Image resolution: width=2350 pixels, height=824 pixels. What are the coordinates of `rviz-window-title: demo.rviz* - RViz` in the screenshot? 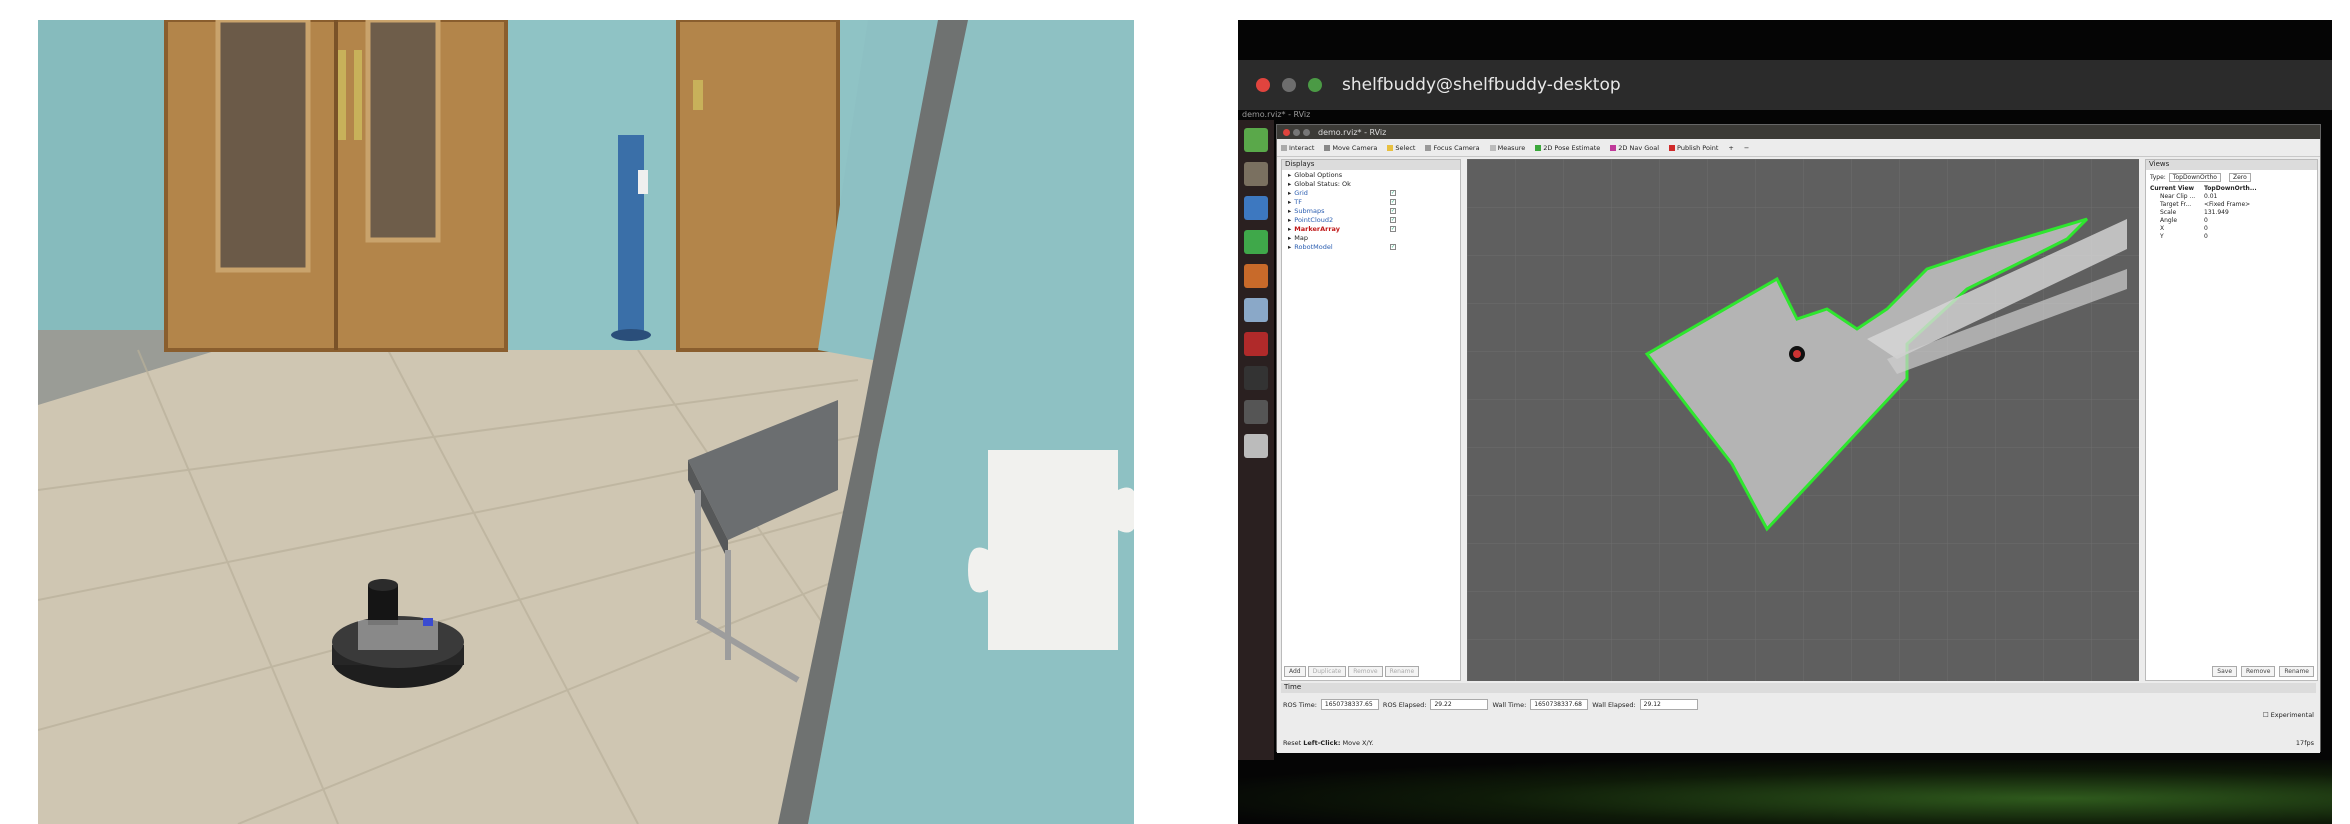 It's located at (1352, 132).